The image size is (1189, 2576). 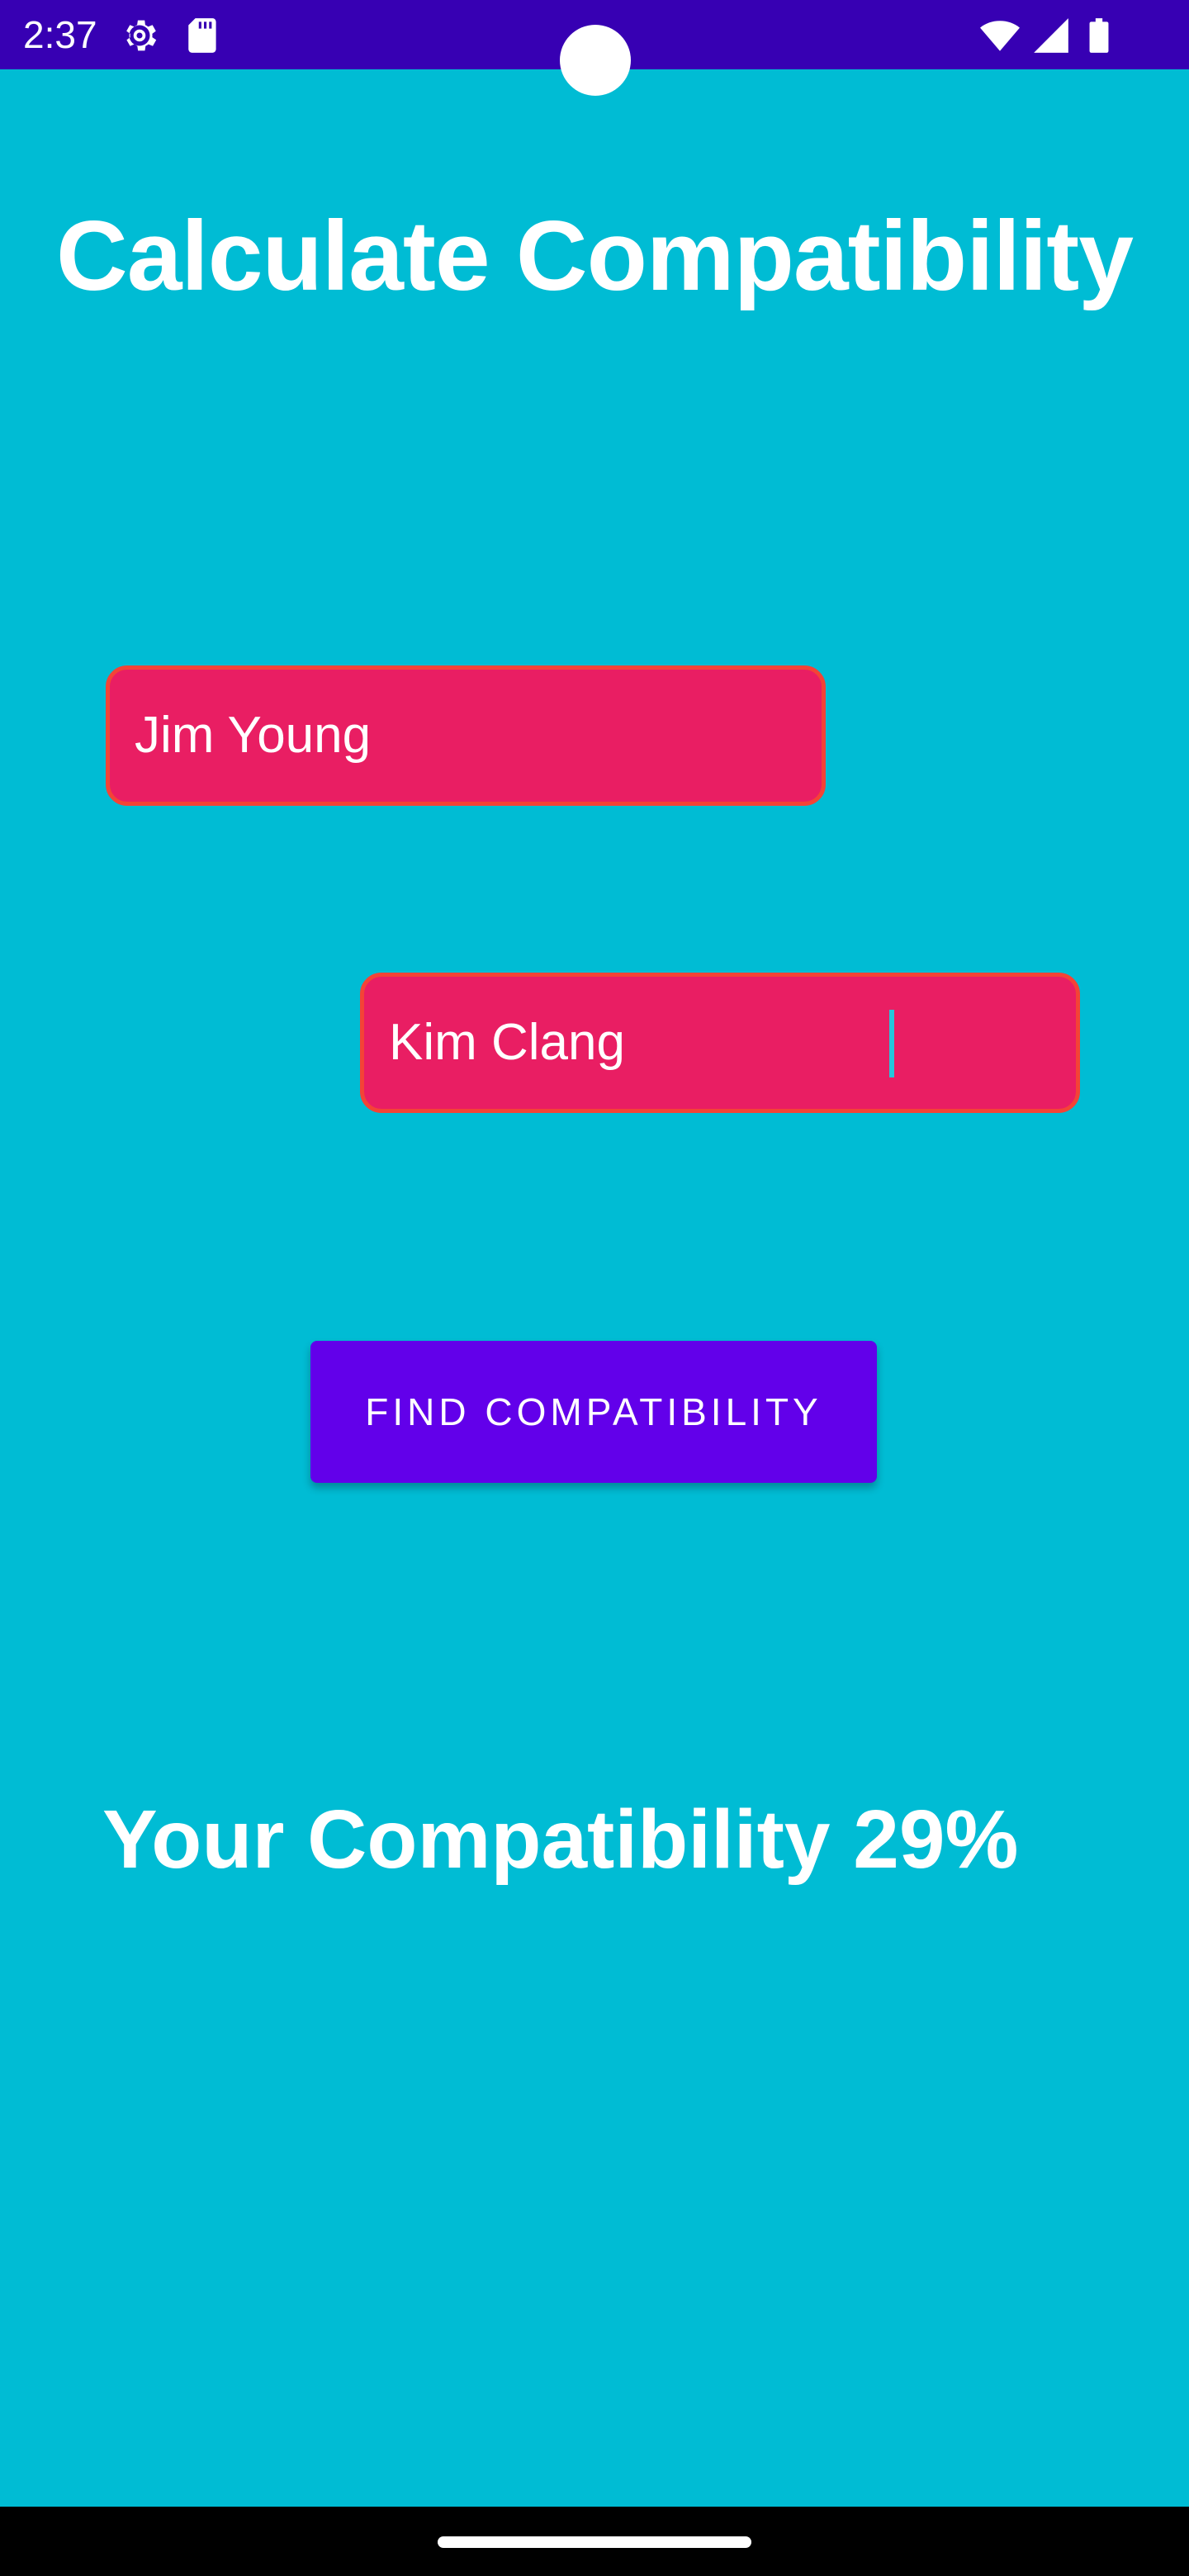 I want to click on first-name-value: Jim Young, so click(x=253, y=735).